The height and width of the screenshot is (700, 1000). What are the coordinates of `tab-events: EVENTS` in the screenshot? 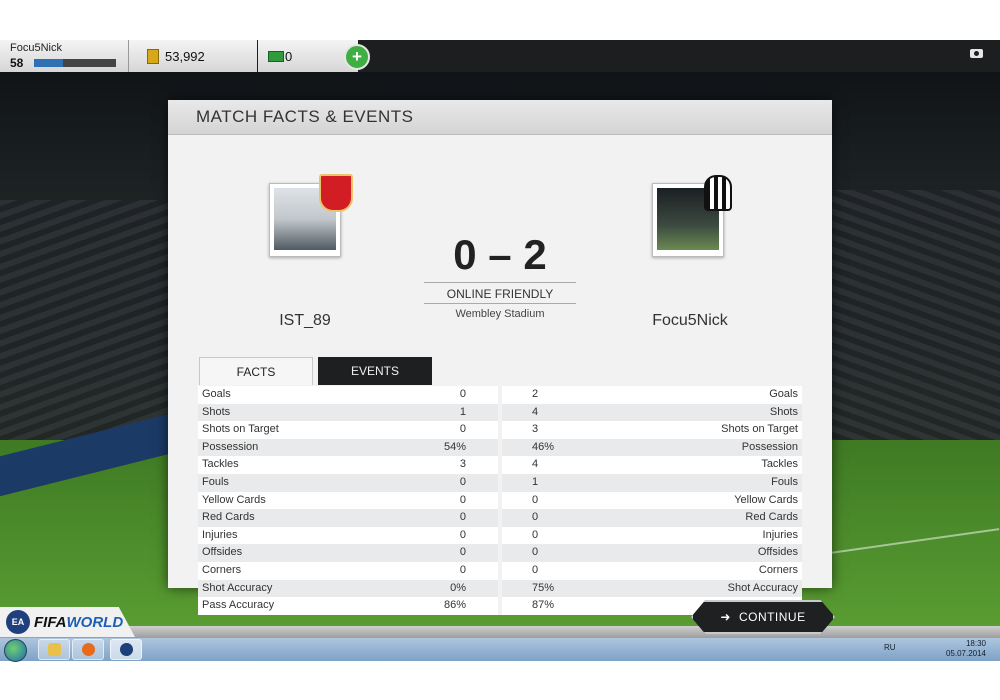 It's located at (375, 371).